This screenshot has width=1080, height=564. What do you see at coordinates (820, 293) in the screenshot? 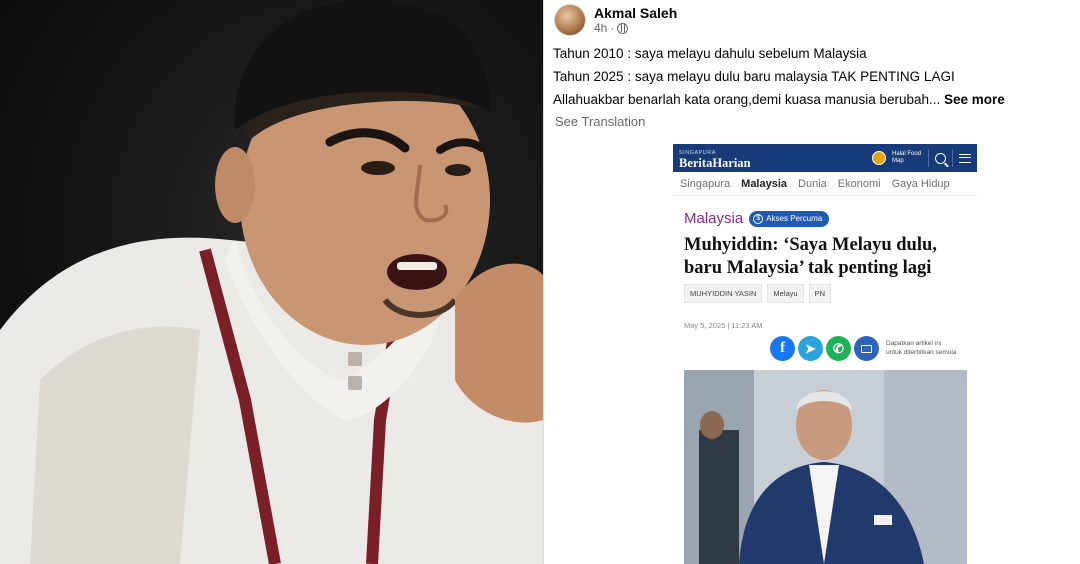
I see `tag-pn: PN` at bounding box center [820, 293].